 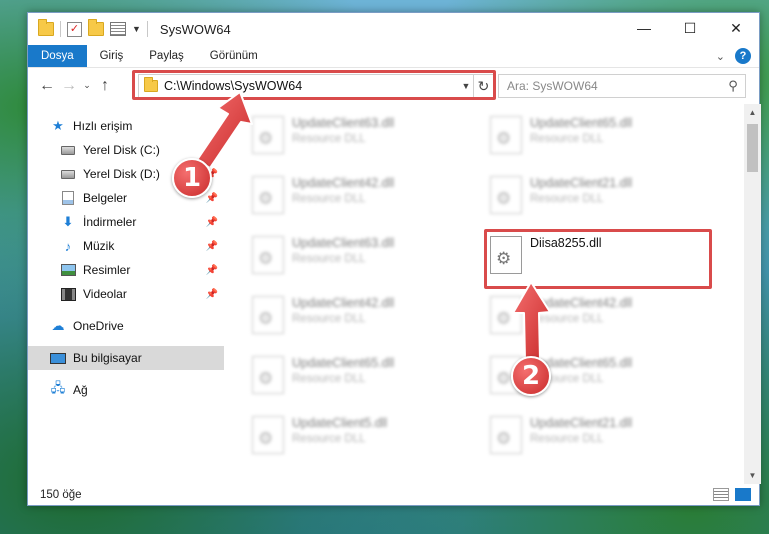 What do you see at coordinates (752, 112) in the screenshot?
I see `scroll-up-icon: ▲` at bounding box center [752, 112].